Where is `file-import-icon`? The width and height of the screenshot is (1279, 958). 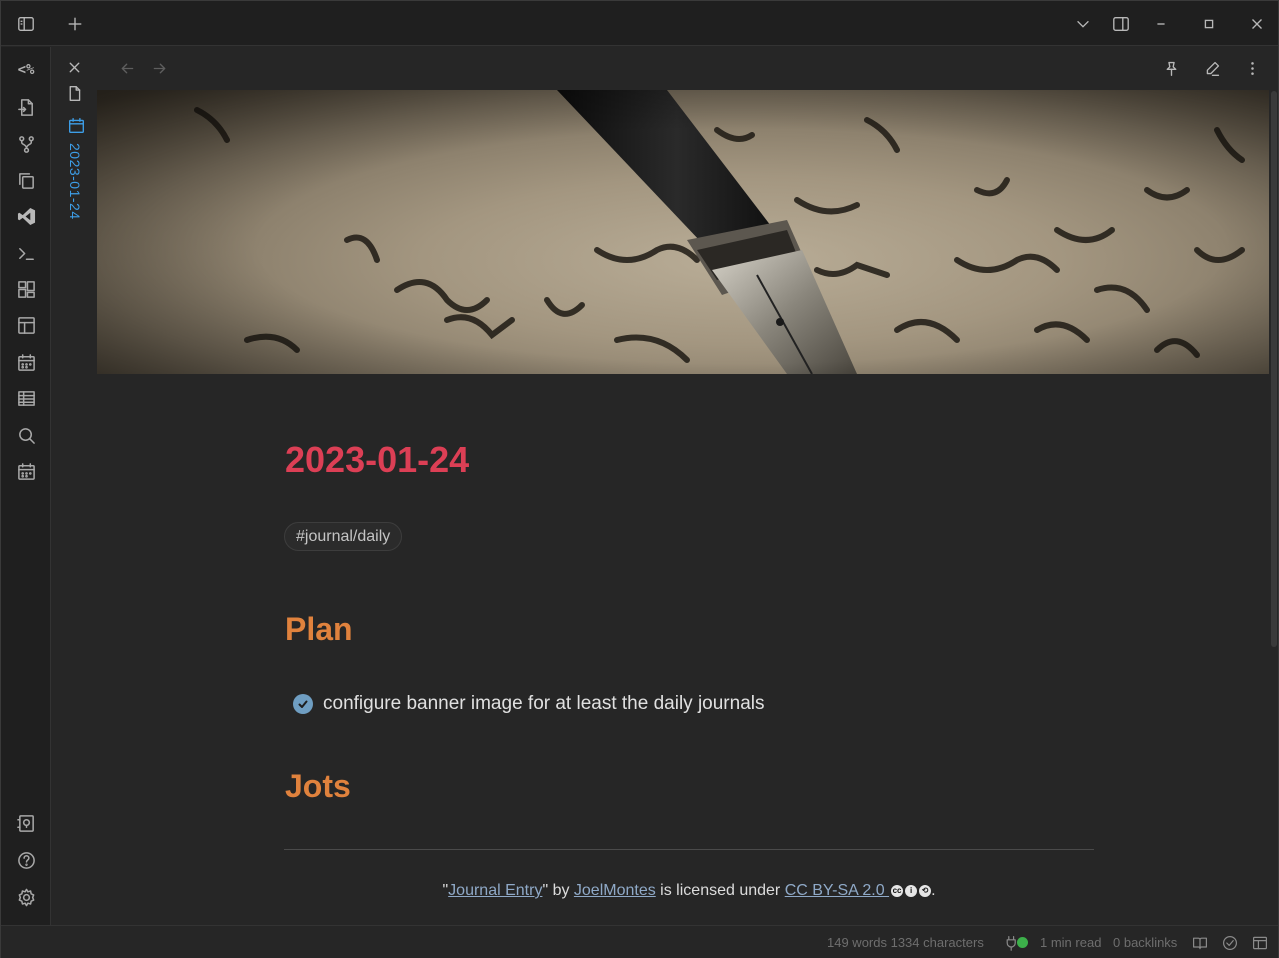 file-import-icon is located at coordinates (26, 107).